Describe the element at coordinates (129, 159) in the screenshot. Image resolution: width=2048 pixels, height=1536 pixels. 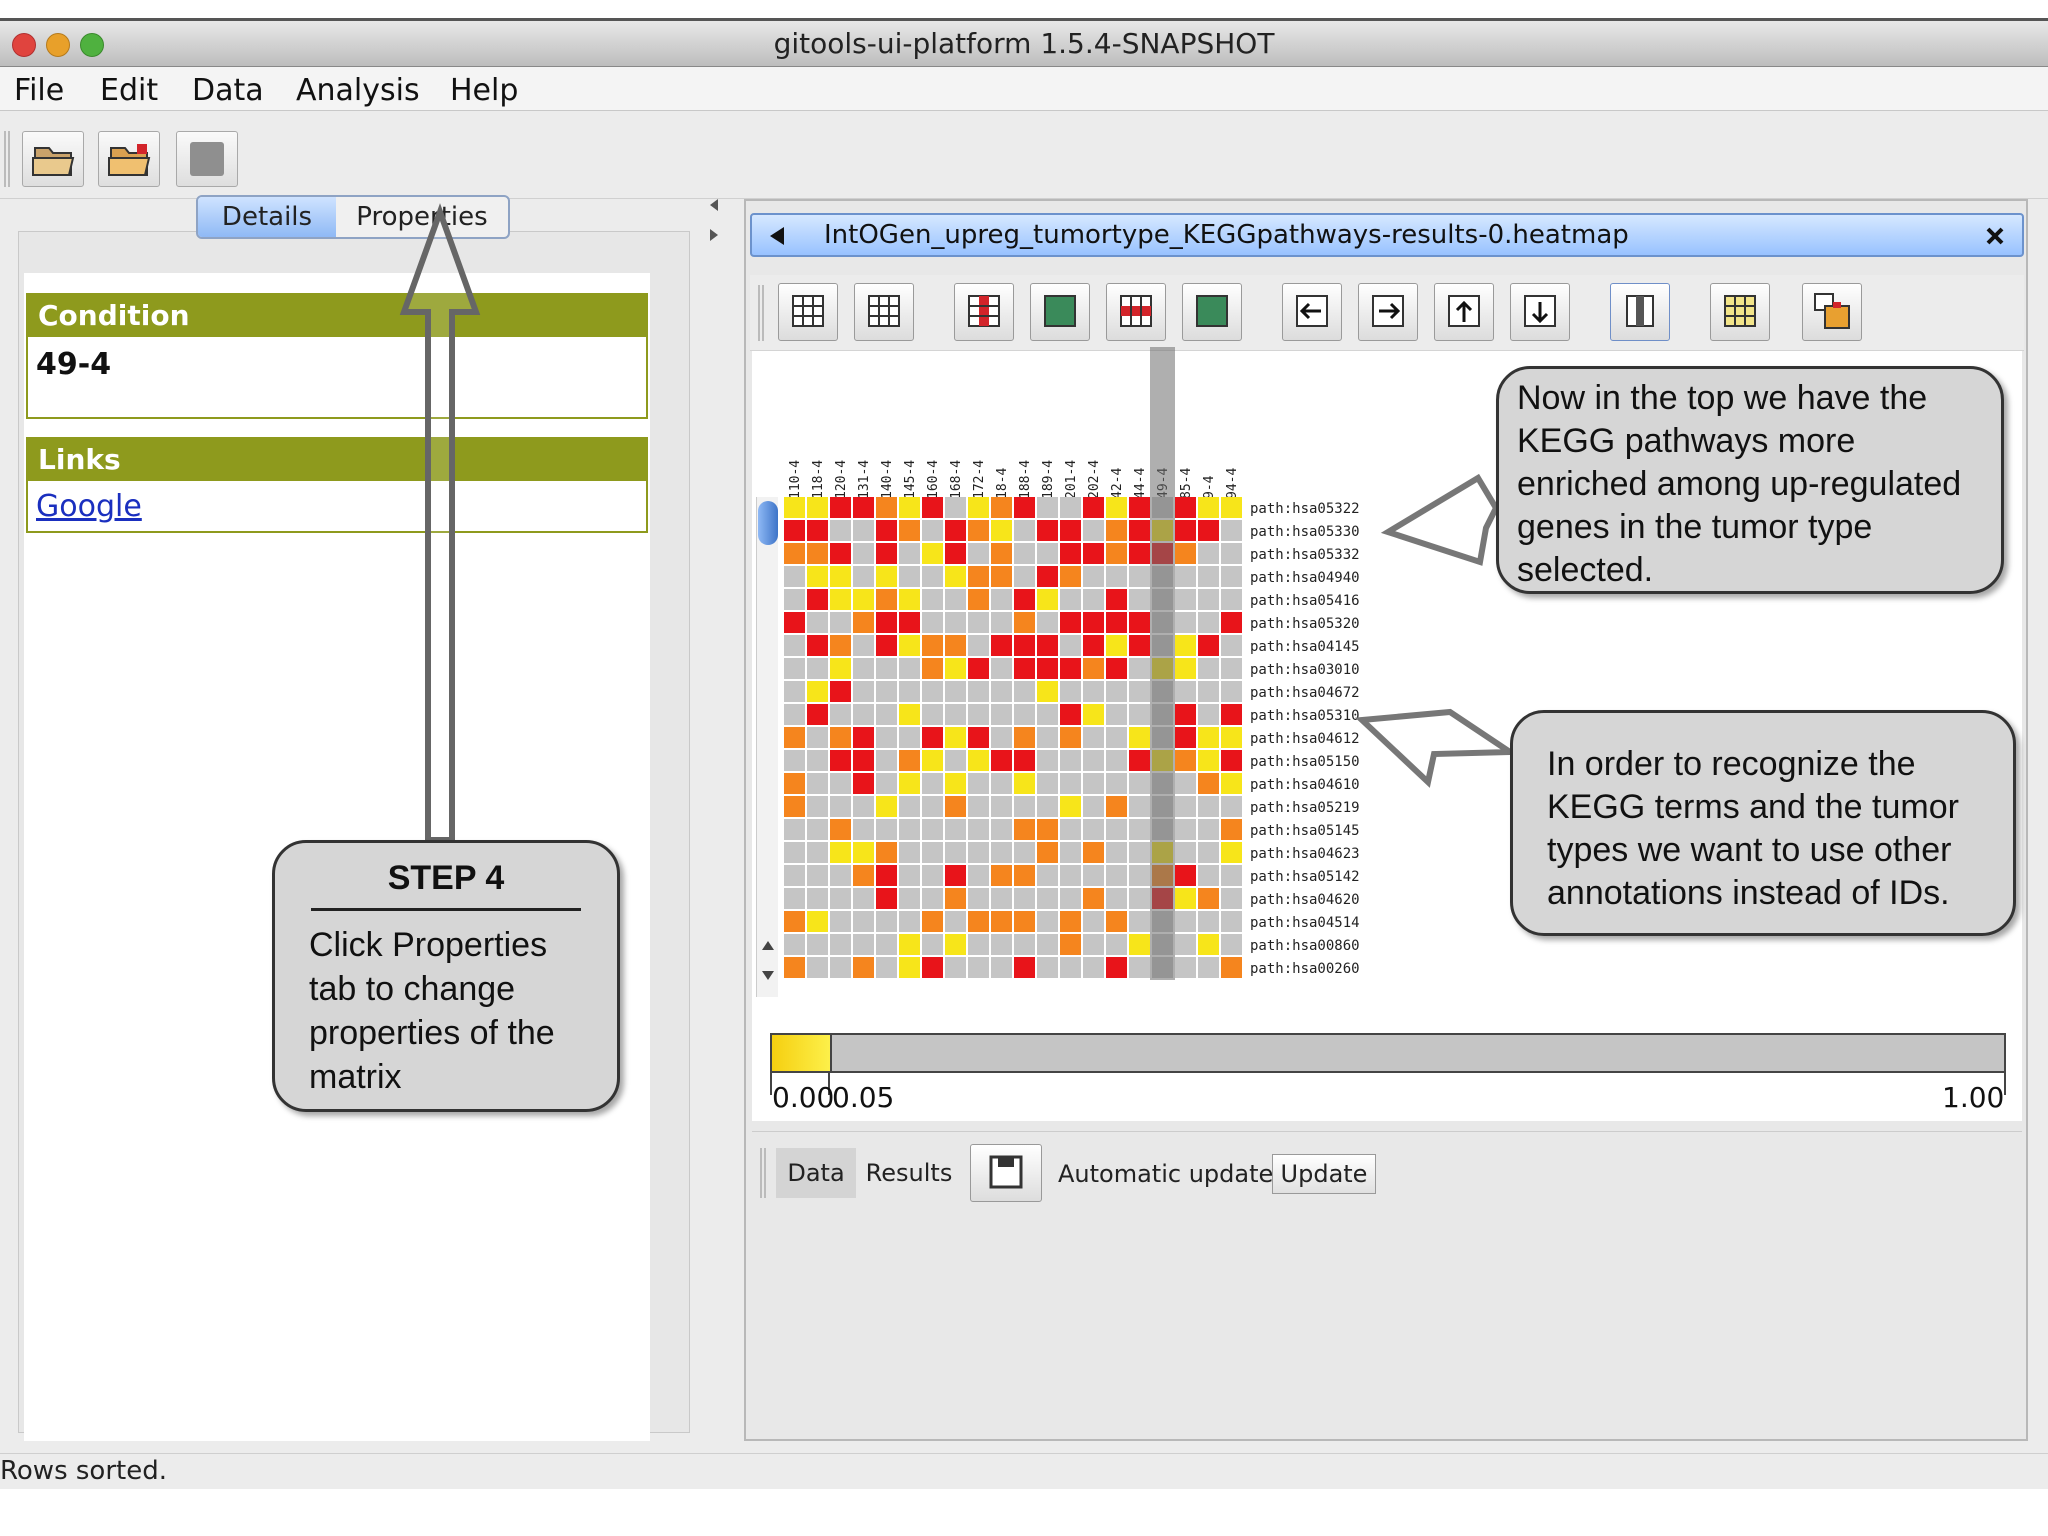
I see `open-analysis-button` at that location.